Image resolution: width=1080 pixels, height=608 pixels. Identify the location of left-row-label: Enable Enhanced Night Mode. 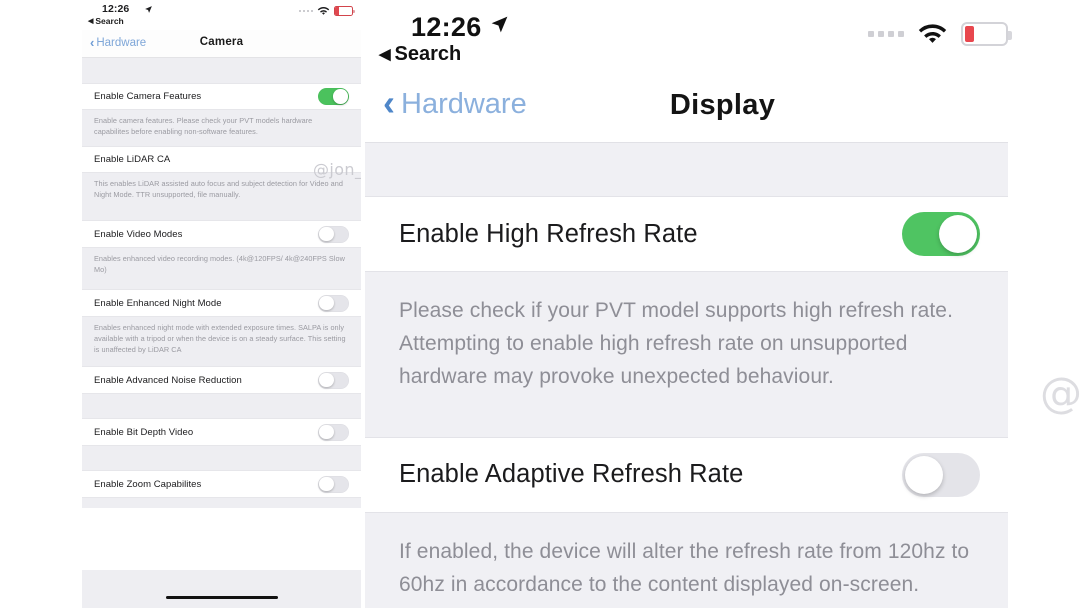
(158, 303).